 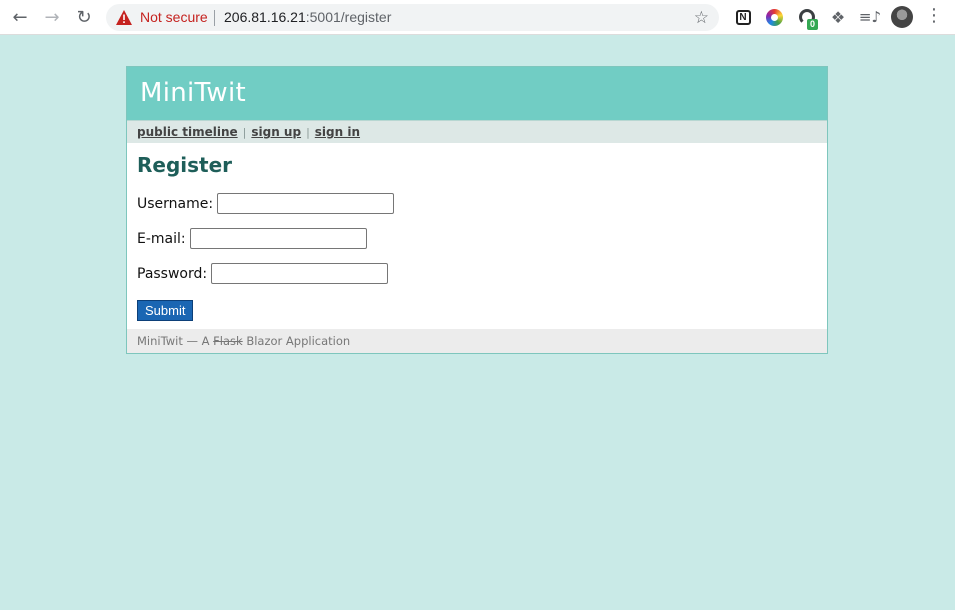 I want to click on url-host: 206.81.16.21, so click(x=265, y=17).